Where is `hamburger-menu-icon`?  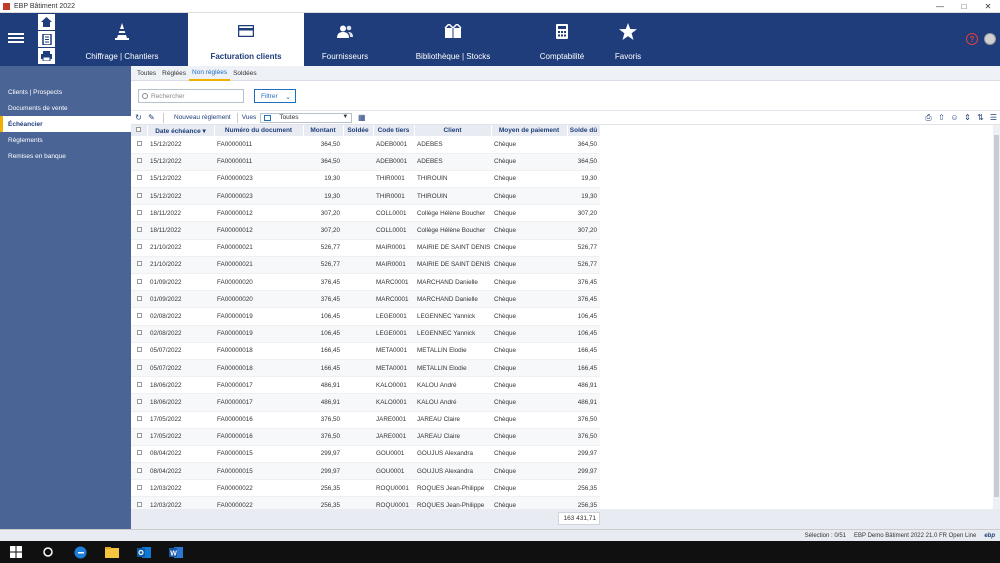
hamburger-menu-icon is located at coordinates (16, 38).